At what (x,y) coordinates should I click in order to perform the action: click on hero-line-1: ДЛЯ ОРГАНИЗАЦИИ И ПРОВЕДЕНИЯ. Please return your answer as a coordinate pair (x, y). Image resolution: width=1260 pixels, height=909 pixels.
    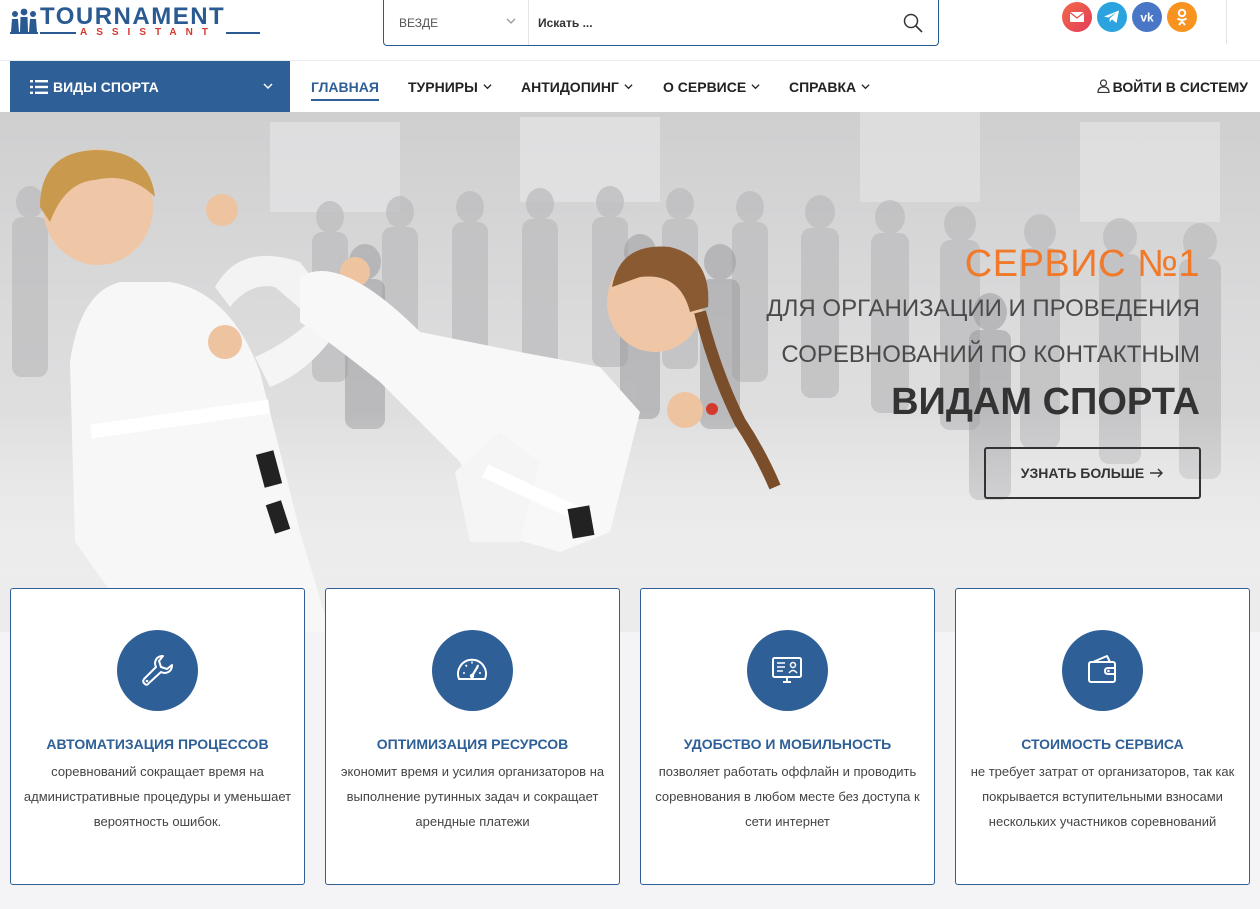
    Looking at the image, I should click on (983, 308).